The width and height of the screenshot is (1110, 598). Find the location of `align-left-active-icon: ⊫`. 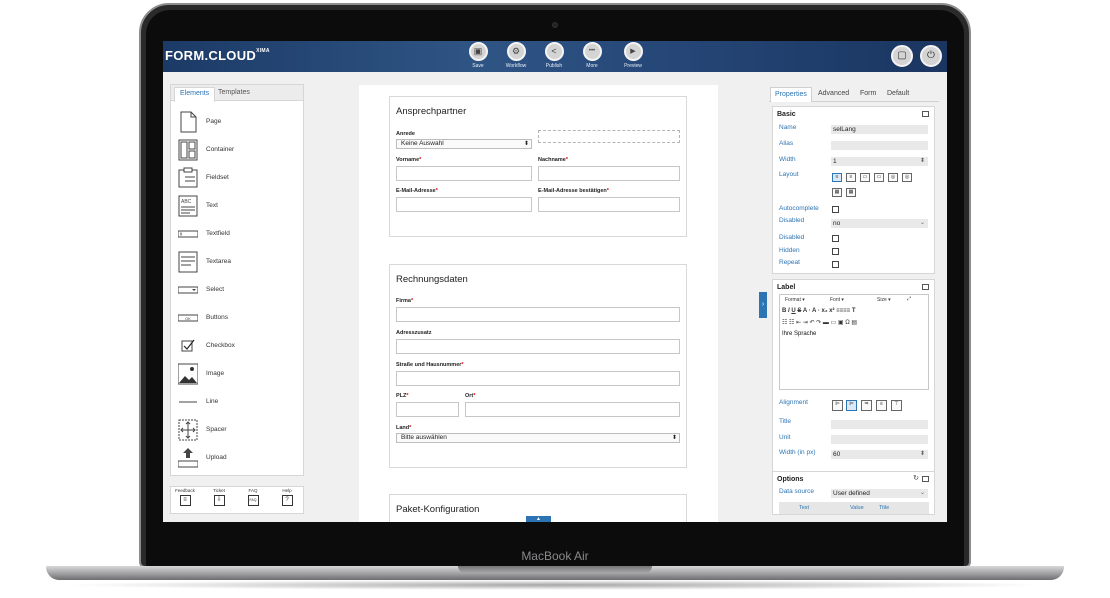

align-left-active-icon: ⊫ is located at coordinates (851, 405).